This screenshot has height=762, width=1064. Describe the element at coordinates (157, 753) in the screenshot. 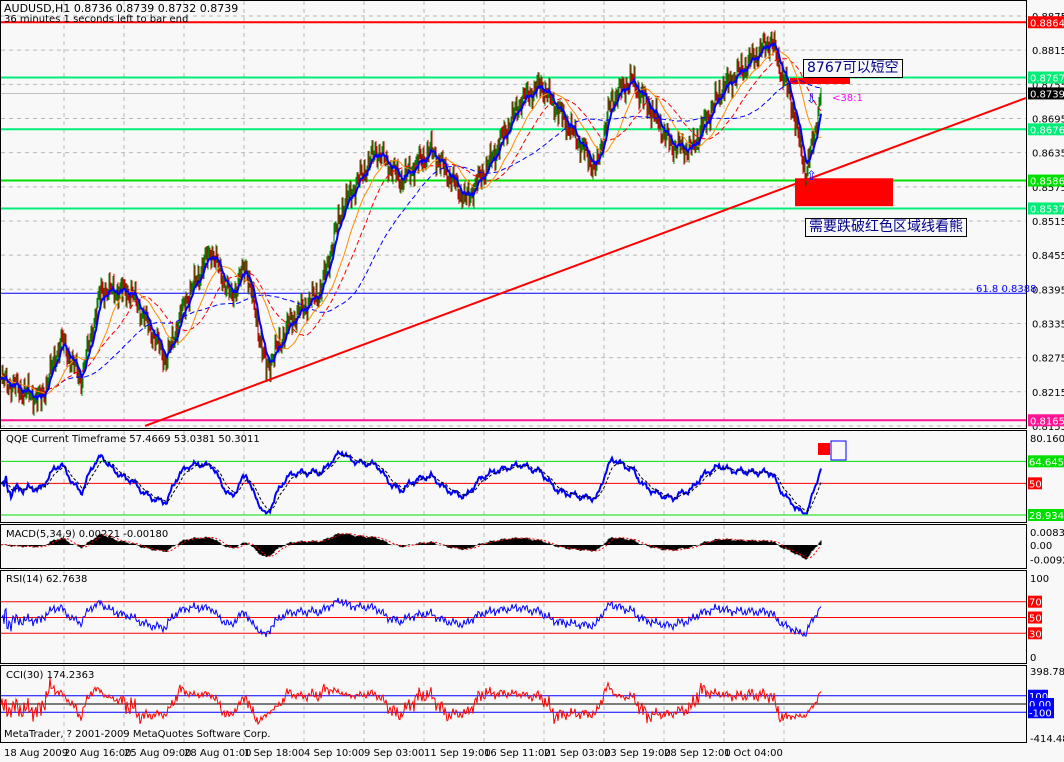

I see `x-tick-label: 25 Aug 09:00` at that location.